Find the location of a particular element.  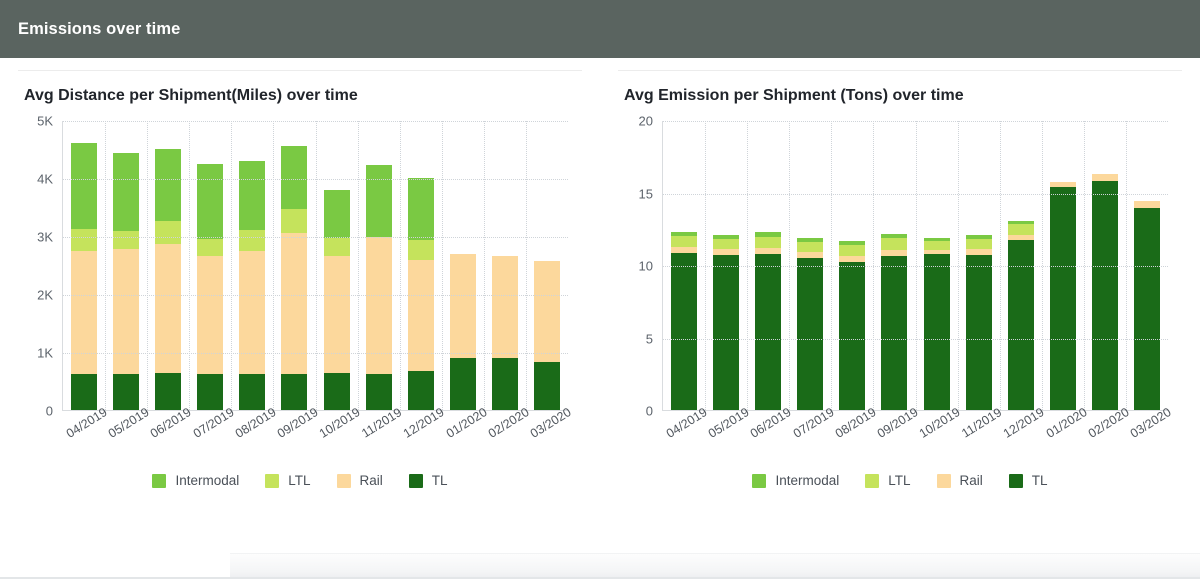

legend-label: LTL is located at coordinates (899, 480).